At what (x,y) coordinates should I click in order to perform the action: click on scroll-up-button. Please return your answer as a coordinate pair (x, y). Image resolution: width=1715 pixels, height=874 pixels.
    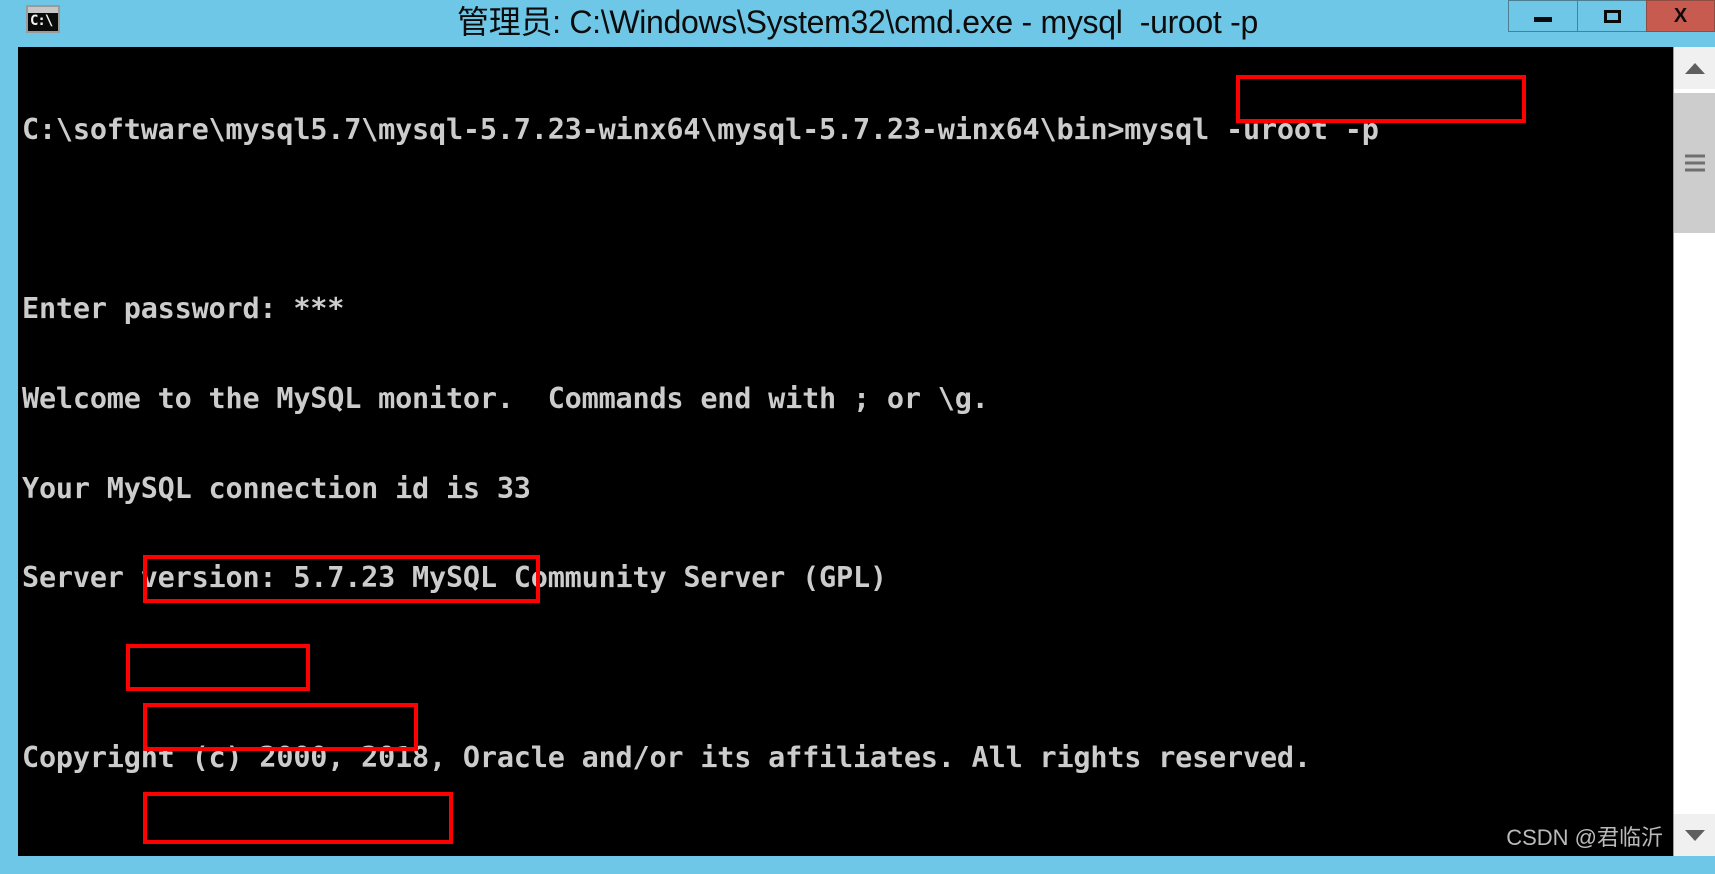
    Looking at the image, I should click on (1694, 68).